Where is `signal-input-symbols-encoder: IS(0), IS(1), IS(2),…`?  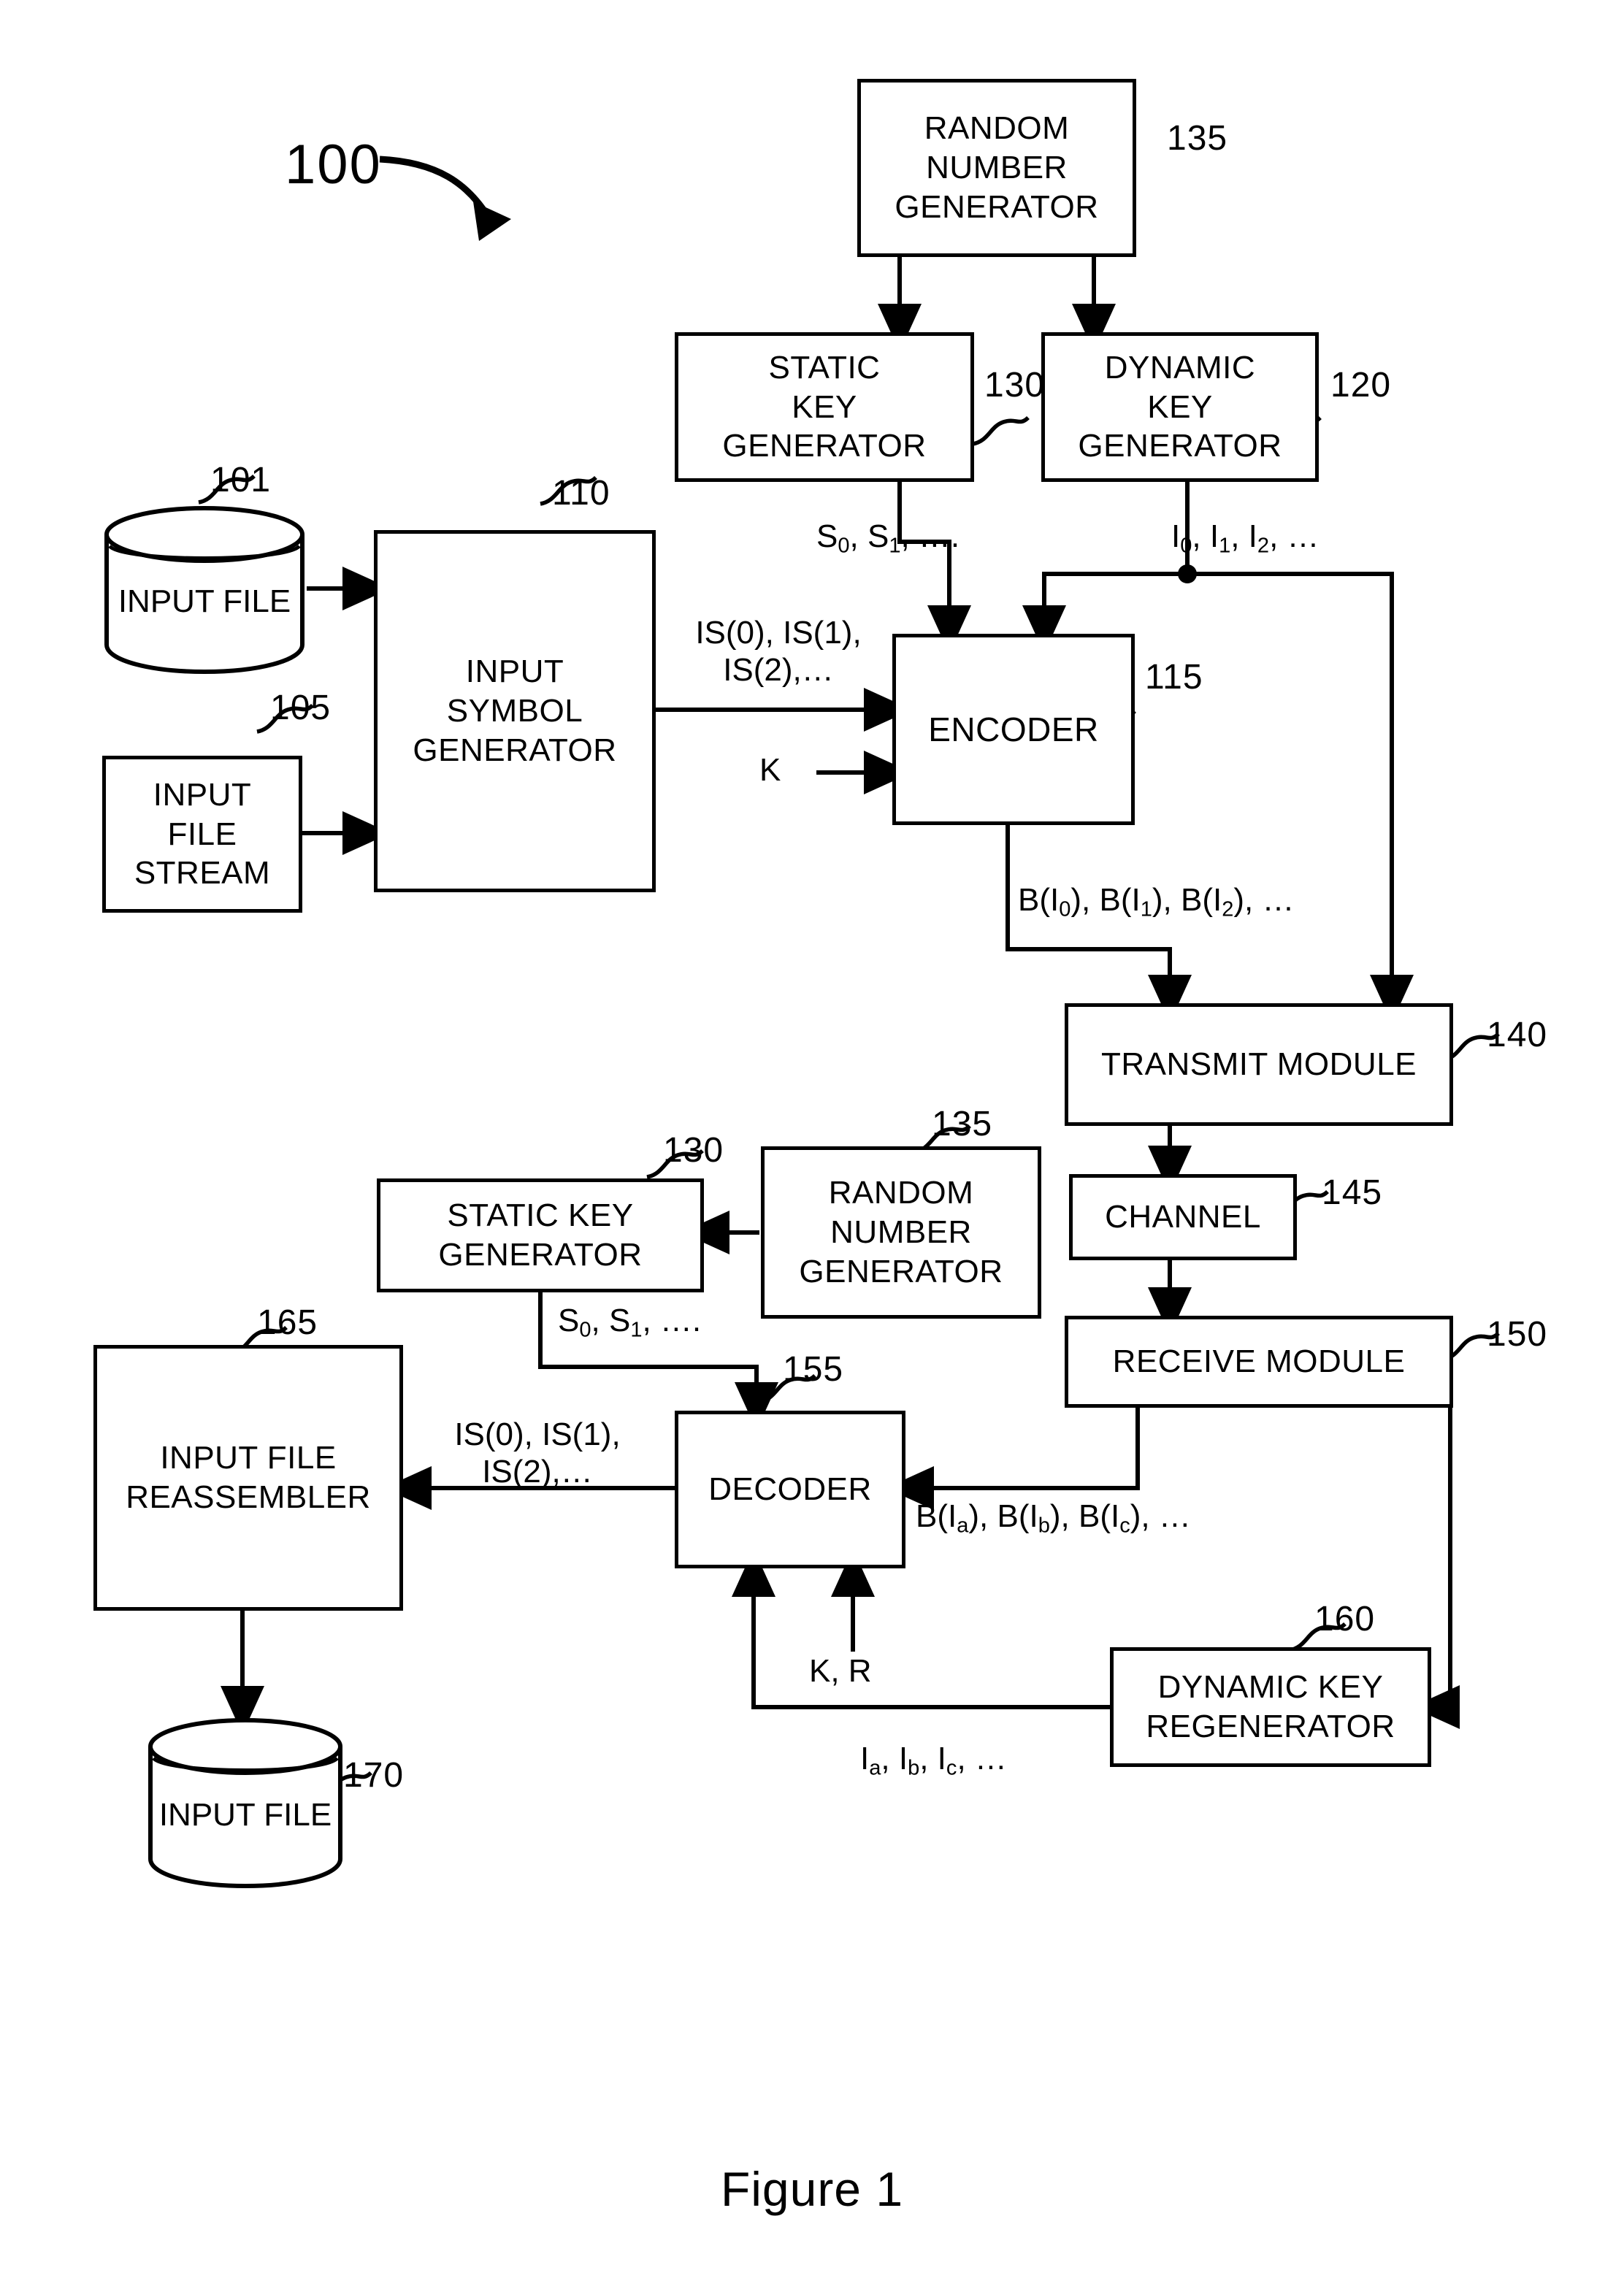
signal-input-symbols-encoder: IS(0), IS(1), IS(2),… is located at coordinates (778, 652).